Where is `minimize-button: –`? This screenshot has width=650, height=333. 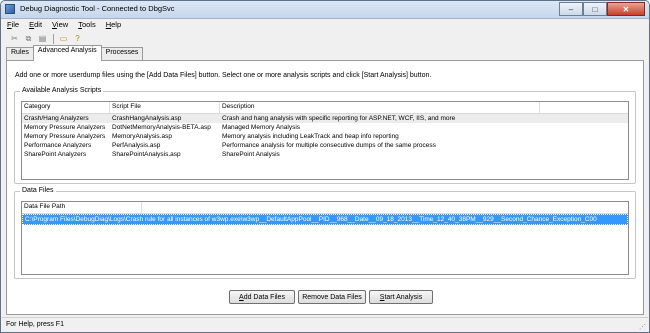
minimize-button: – is located at coordinates (571, 9).